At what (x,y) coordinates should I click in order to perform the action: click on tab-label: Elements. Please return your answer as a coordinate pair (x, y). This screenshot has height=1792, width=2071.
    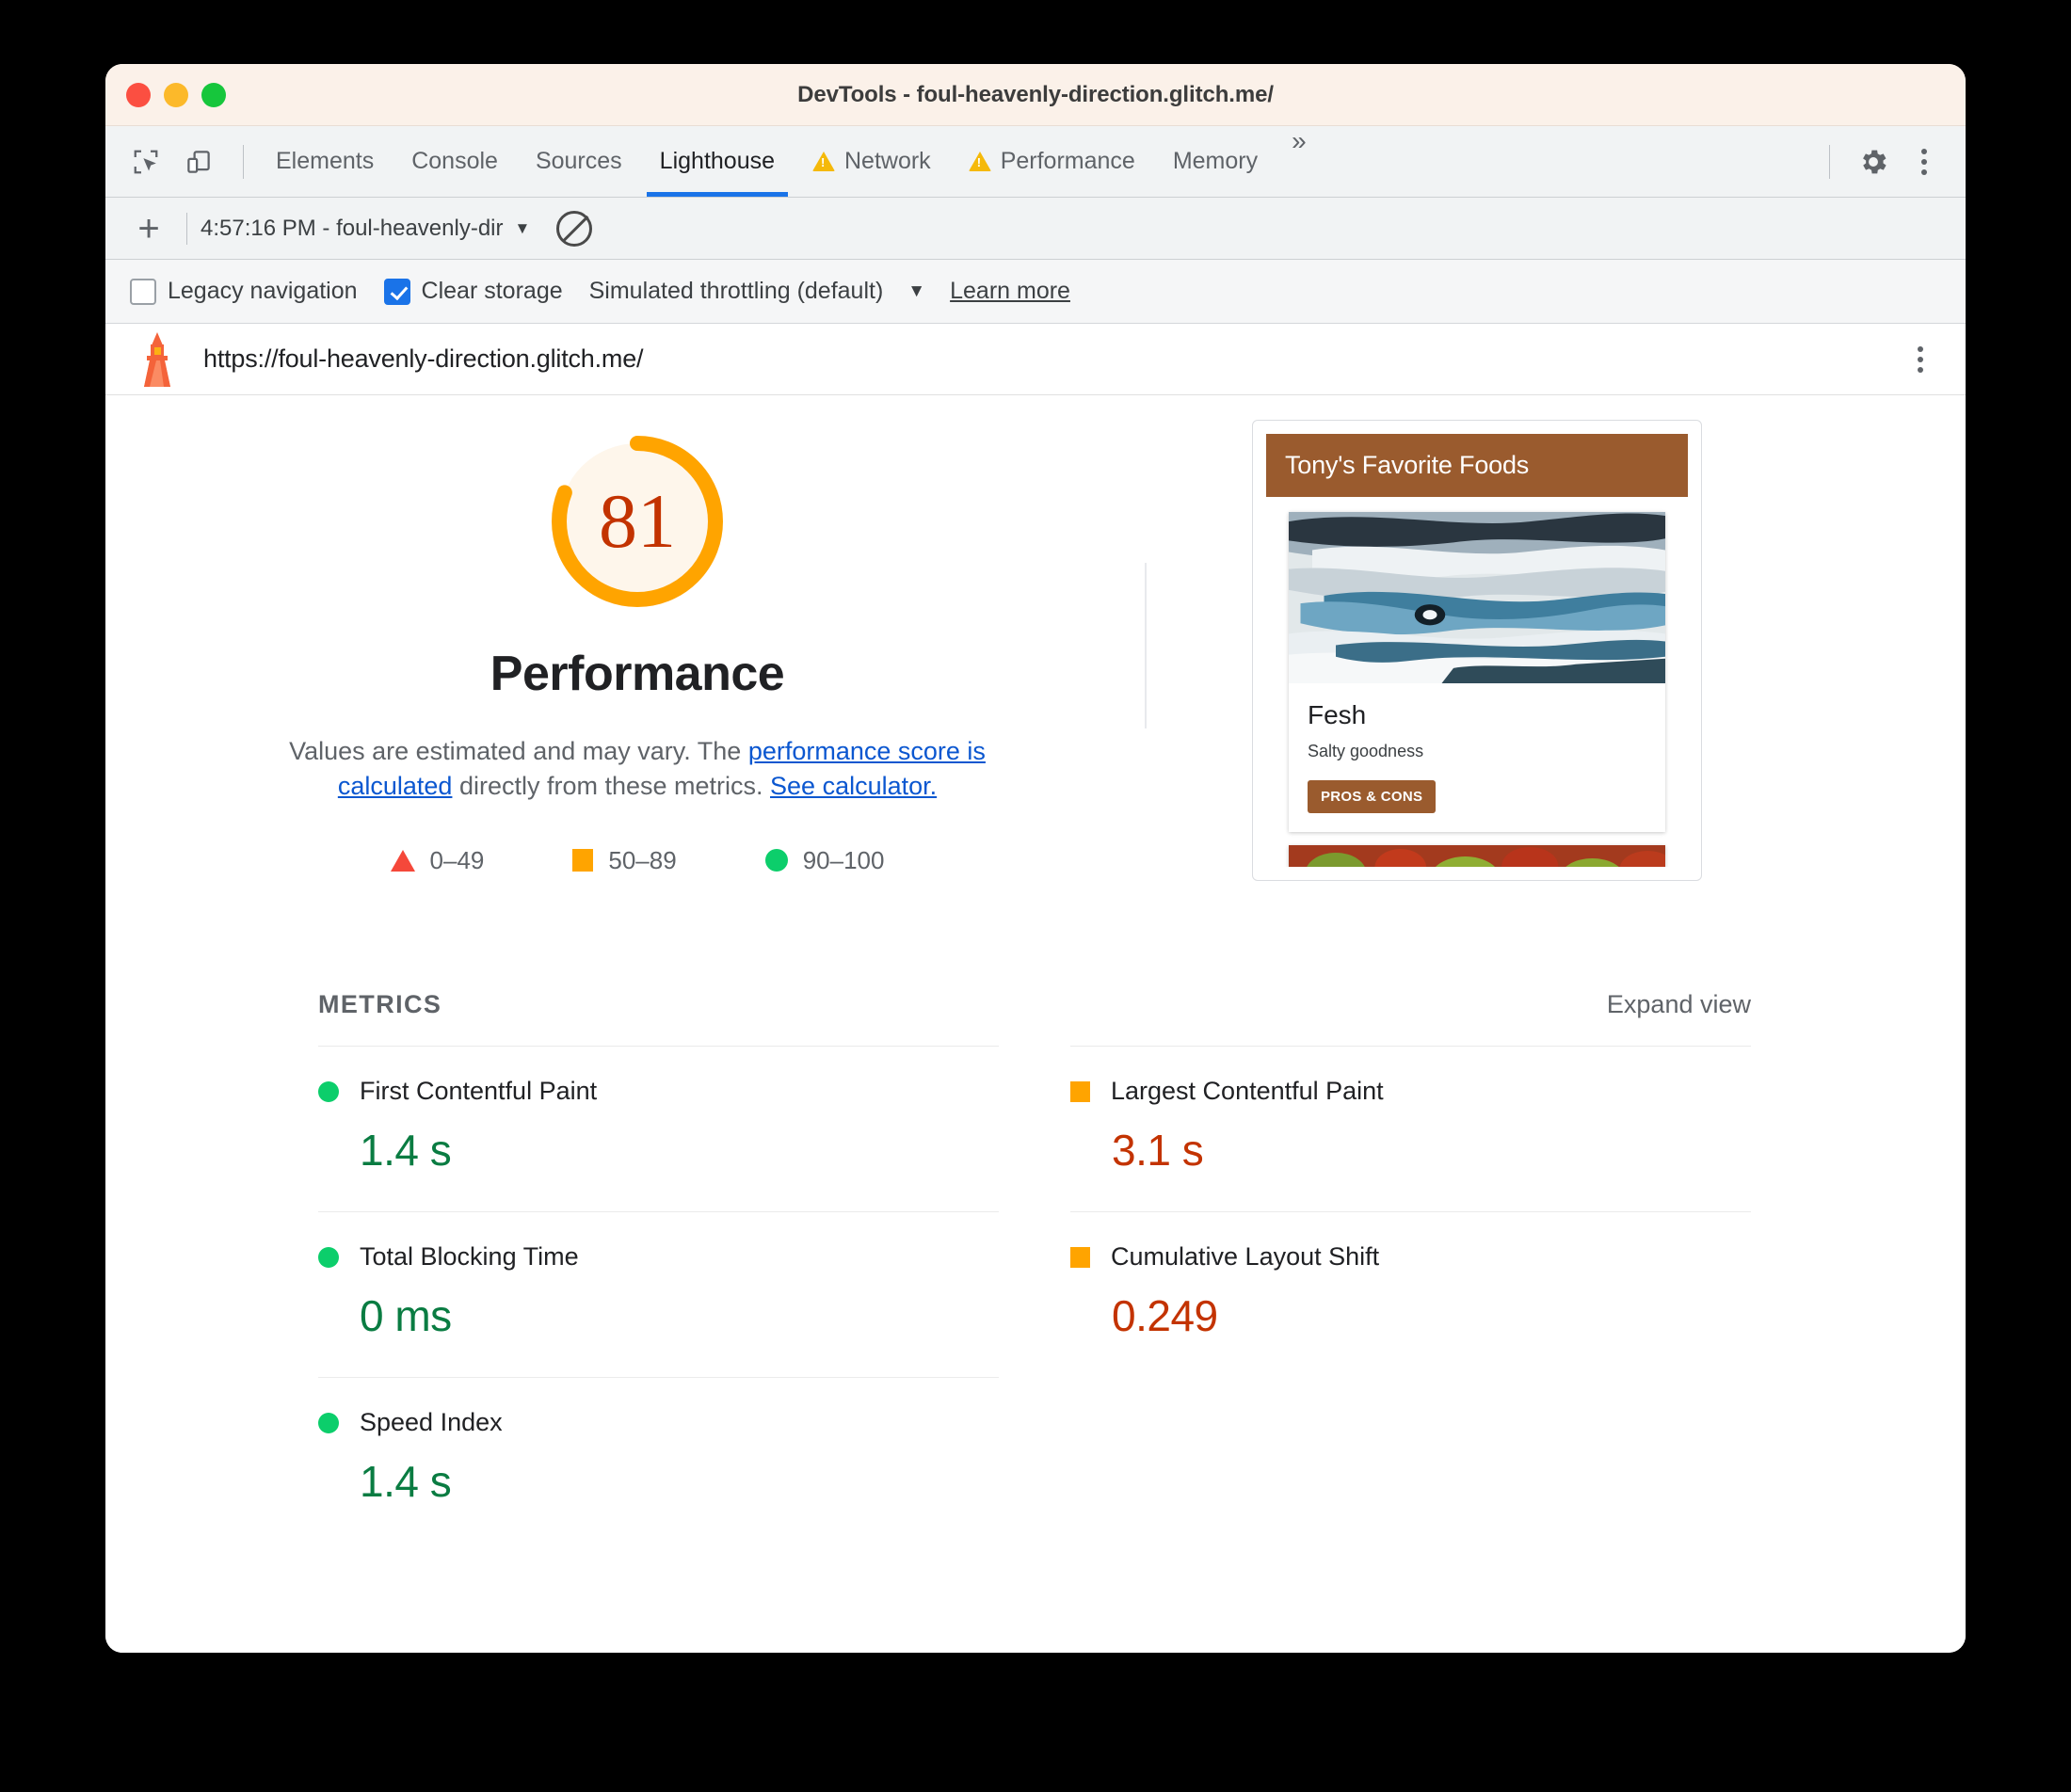
    Looking at the image, I should click on (325, 161).